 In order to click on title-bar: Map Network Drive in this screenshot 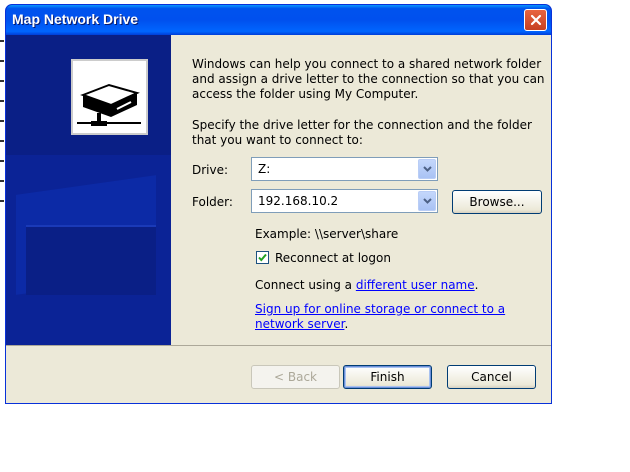, I will do `click(278, 20)`.